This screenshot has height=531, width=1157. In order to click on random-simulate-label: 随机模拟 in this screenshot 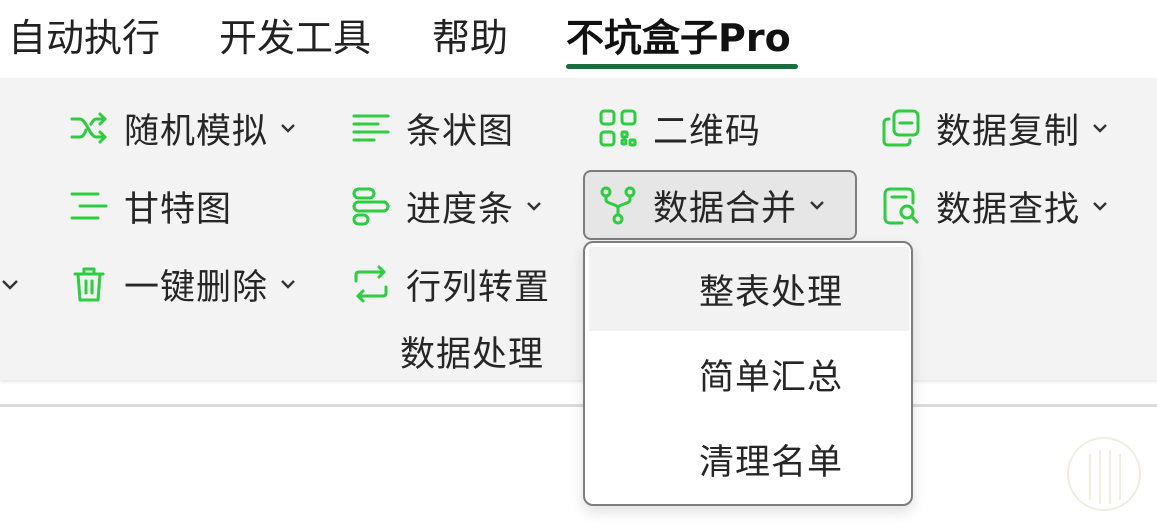, I will do `click(196, 131)`.